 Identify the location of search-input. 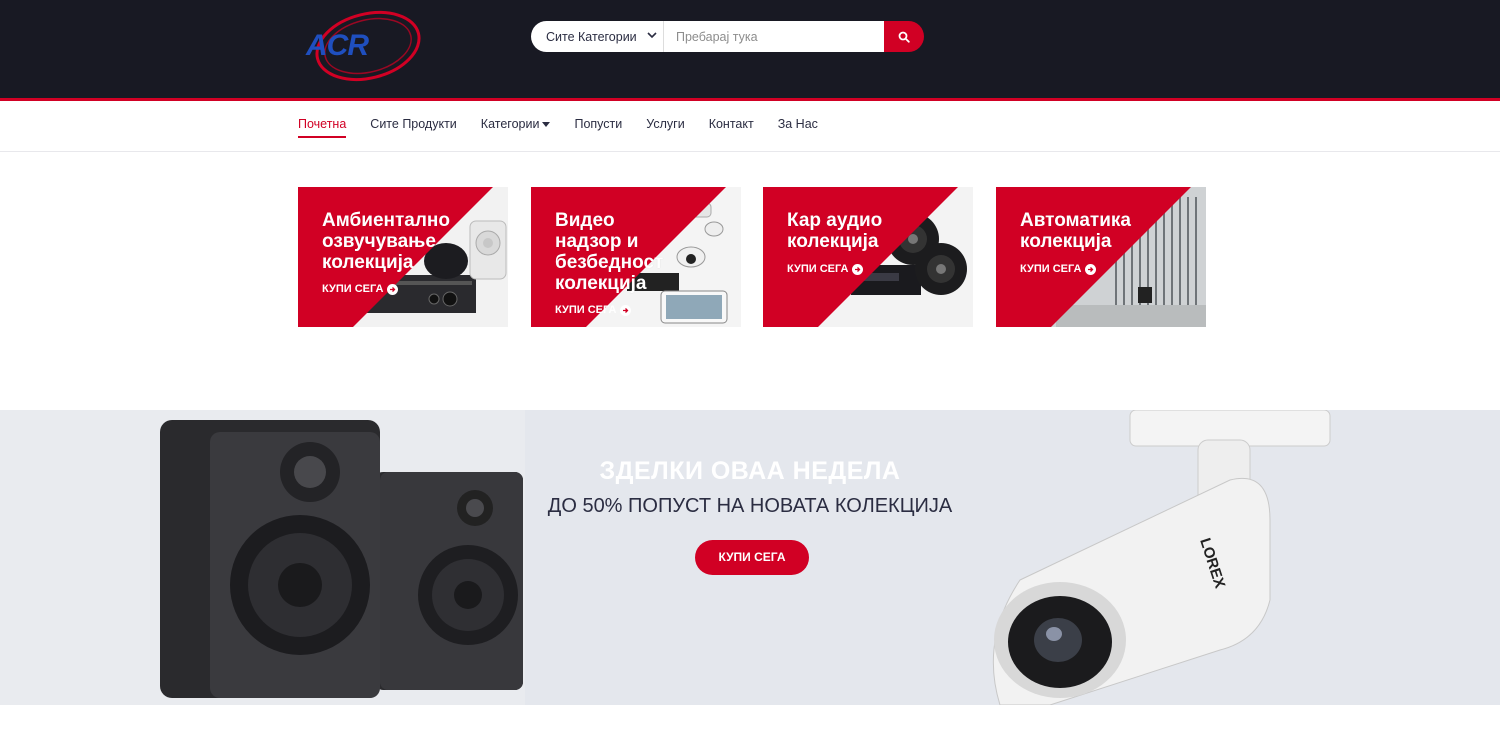
(774, 36).